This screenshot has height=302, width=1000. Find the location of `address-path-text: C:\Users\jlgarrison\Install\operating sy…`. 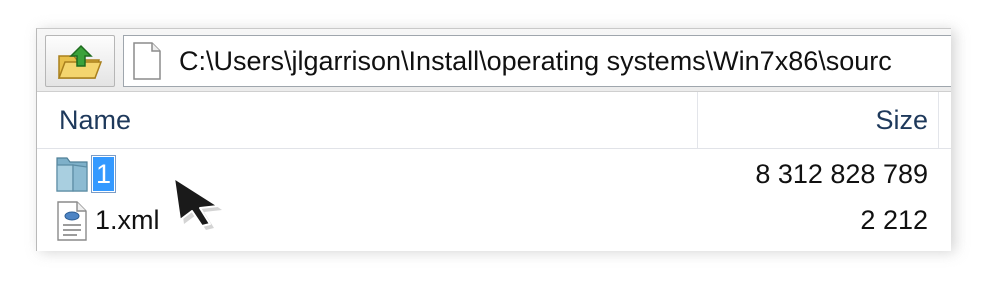

address-path-text: C:\Users\jlgarrison\Install\operating sy… is located at coordinates (535, 61).